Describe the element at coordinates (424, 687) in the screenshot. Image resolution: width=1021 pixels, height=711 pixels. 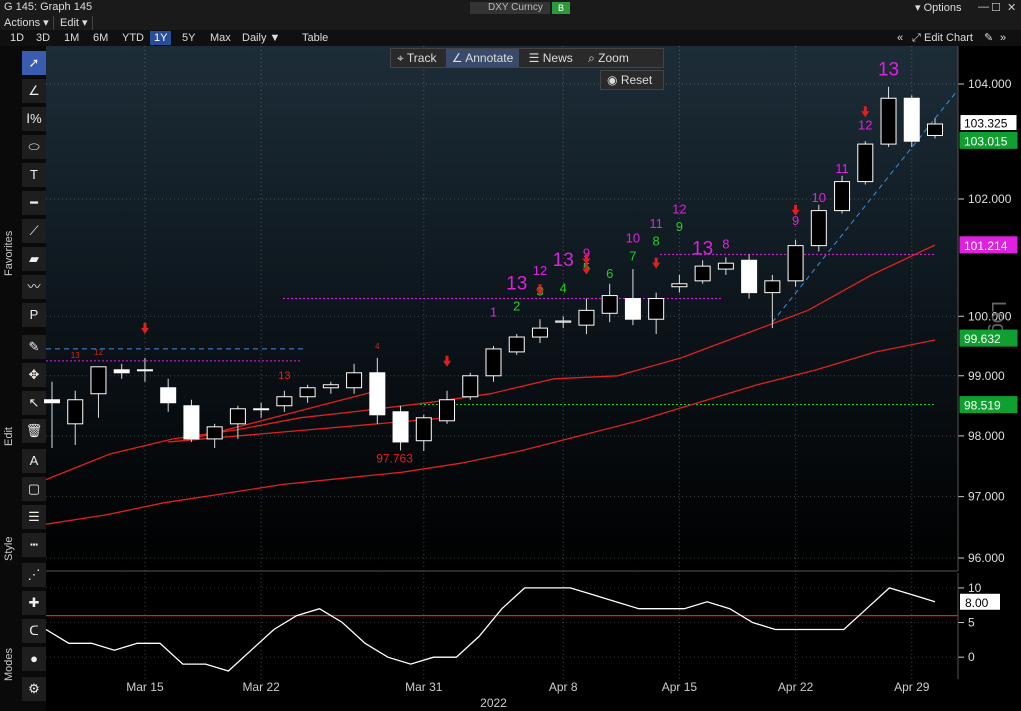
I see `x-tick-label: Mar 31` at that location.